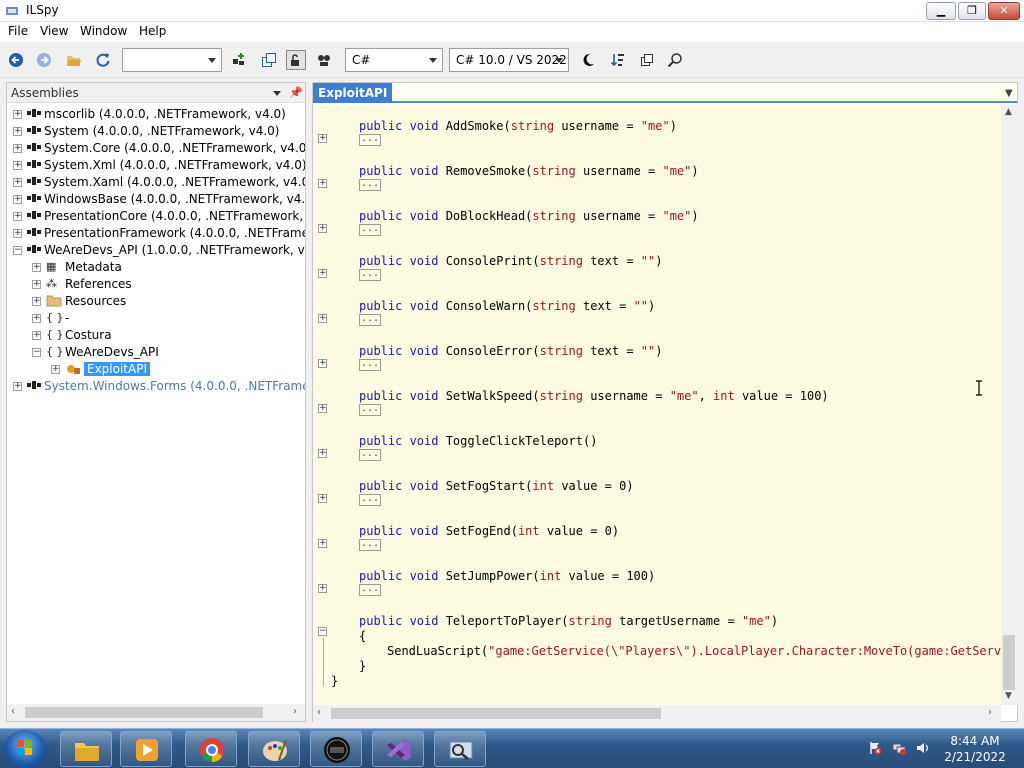 The height and width of the screenshot is (768, 1024). What do you see at coordinates (322, 631) in the screenshot?
I see `collapse-fold-icon: −` at bounding box center [322, 631].